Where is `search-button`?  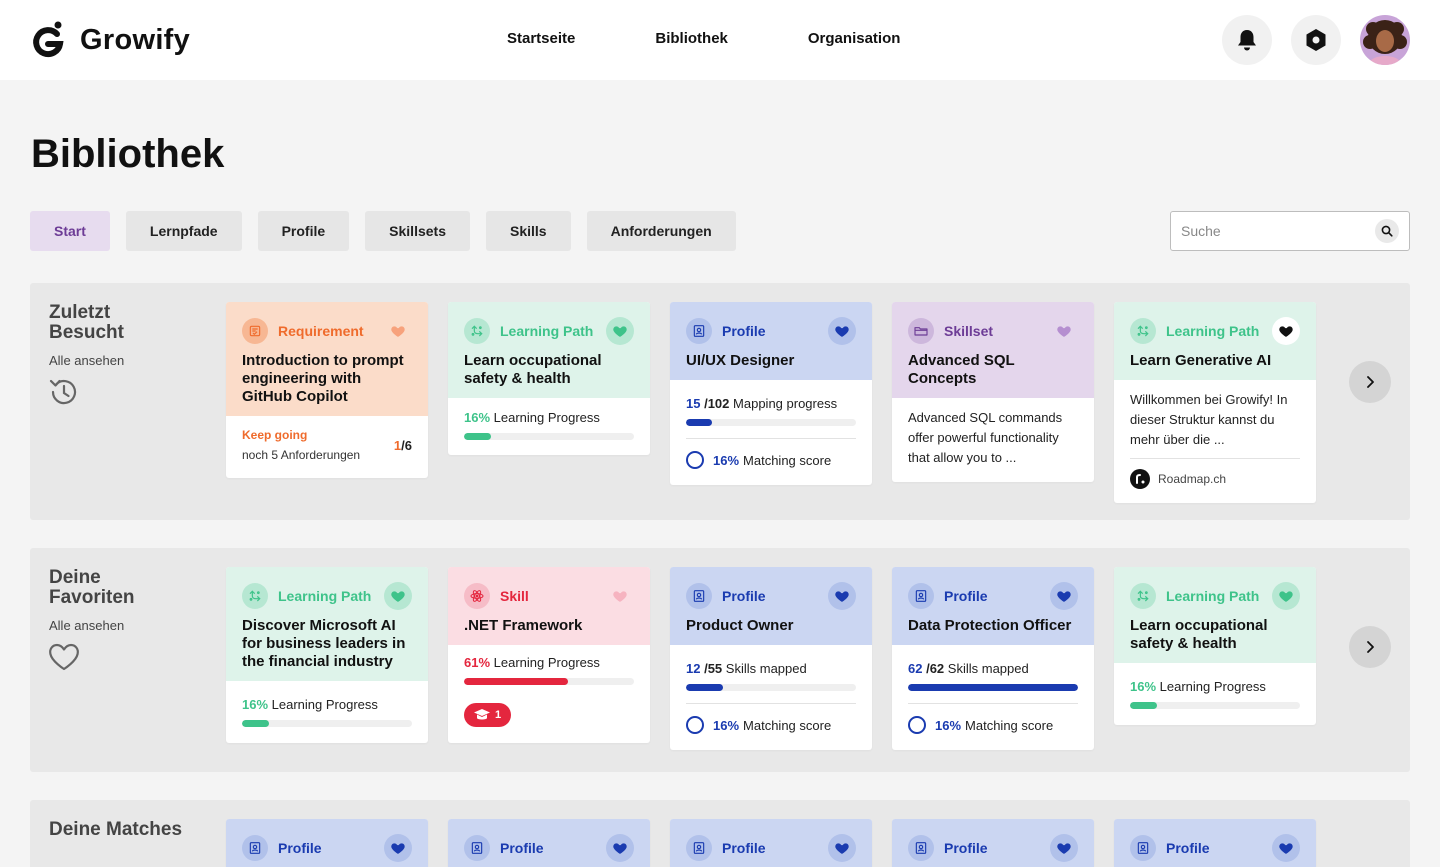 search-button is located at coordinates (1387, 231).